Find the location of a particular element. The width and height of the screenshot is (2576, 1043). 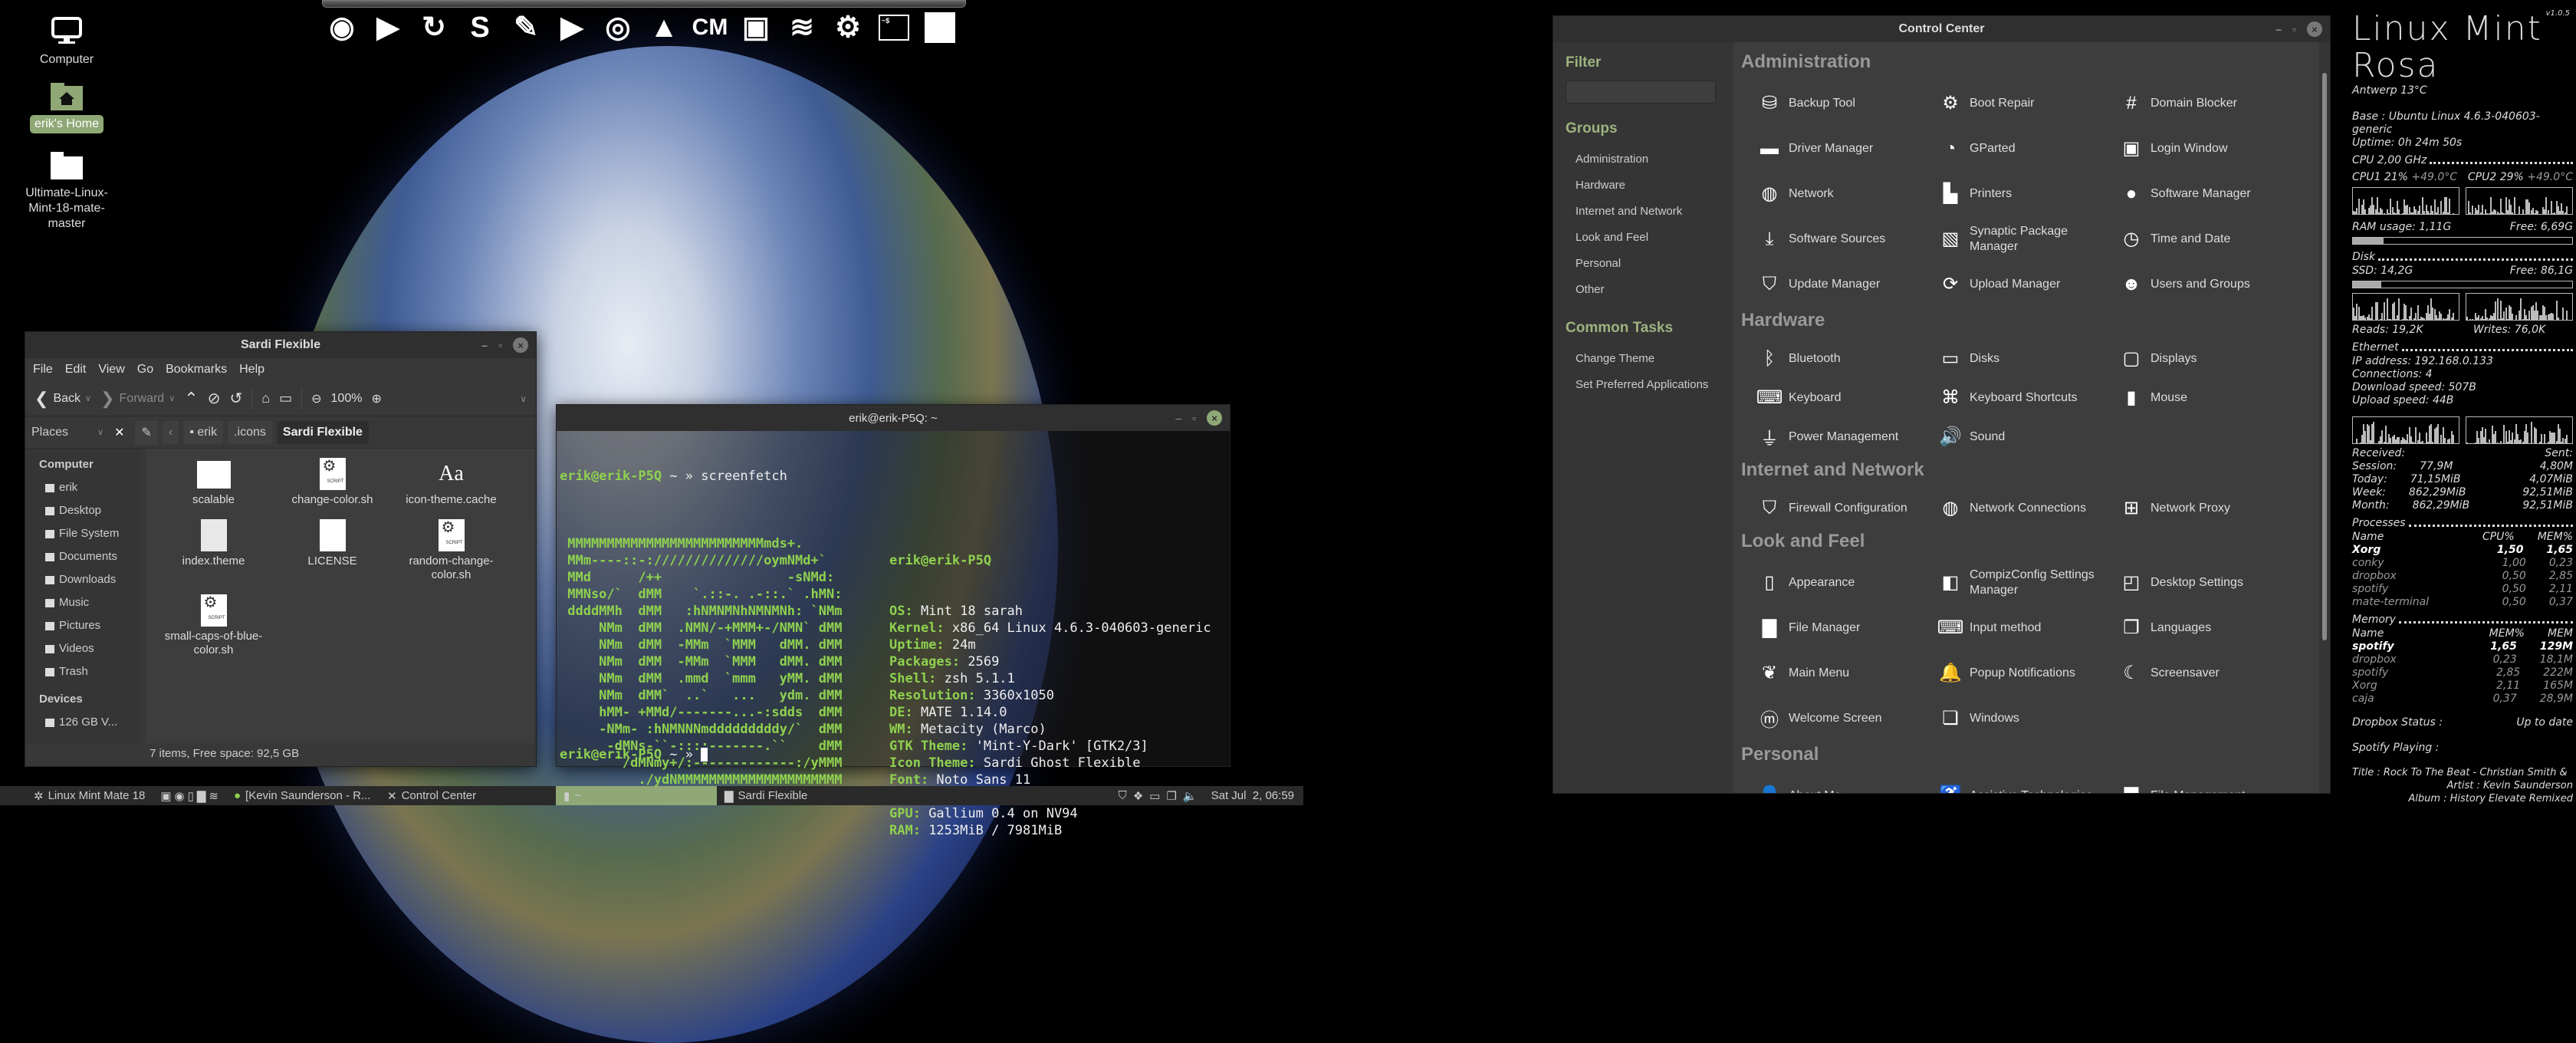

task-terminal: ▮ ~ is located at coordinates (636, 795).